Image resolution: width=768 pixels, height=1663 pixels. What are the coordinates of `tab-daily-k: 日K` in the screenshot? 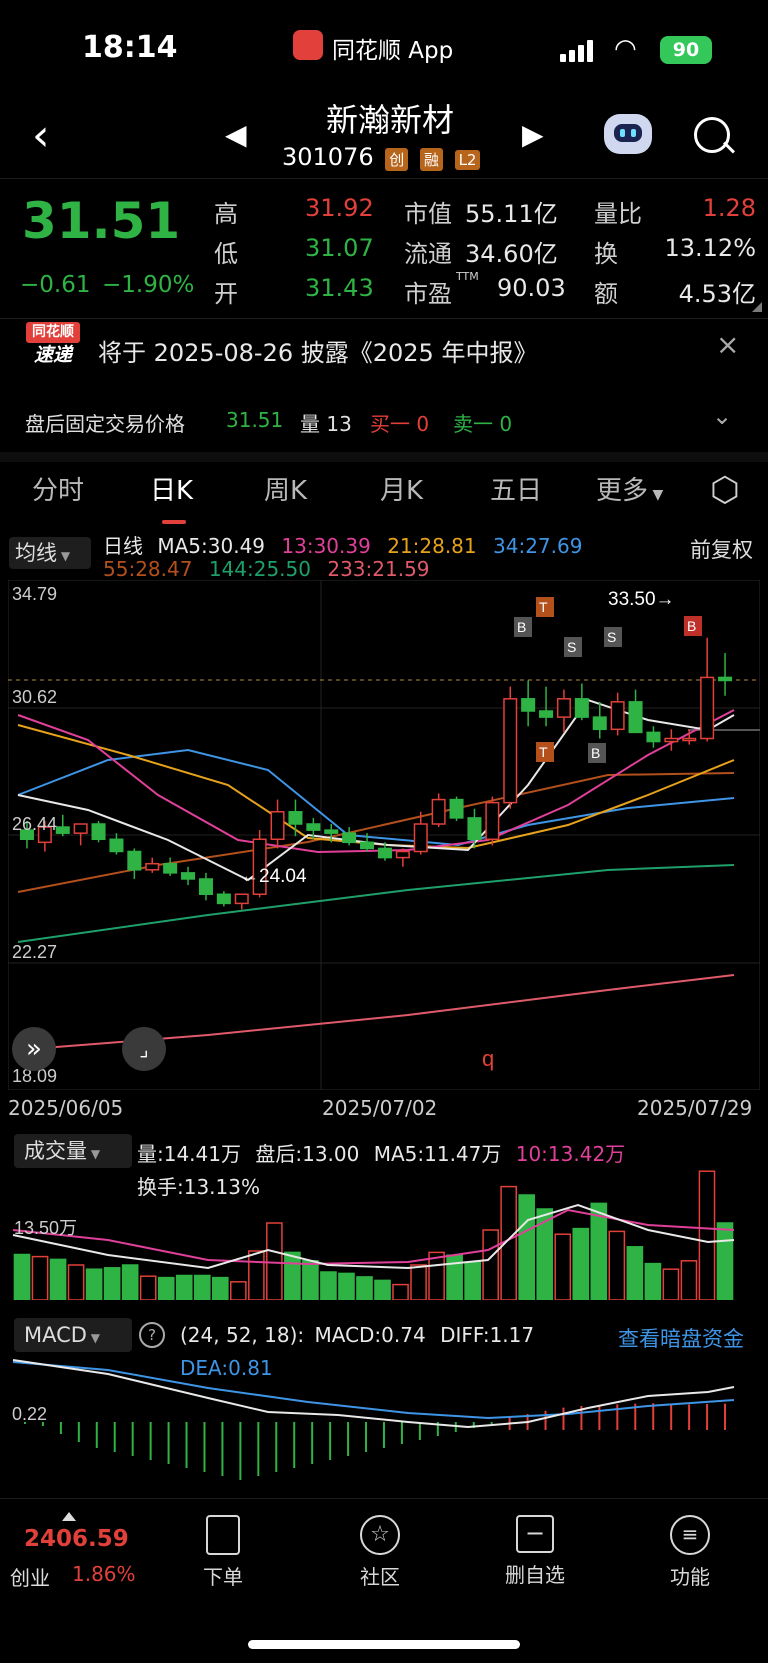 It's located at (171, 488).